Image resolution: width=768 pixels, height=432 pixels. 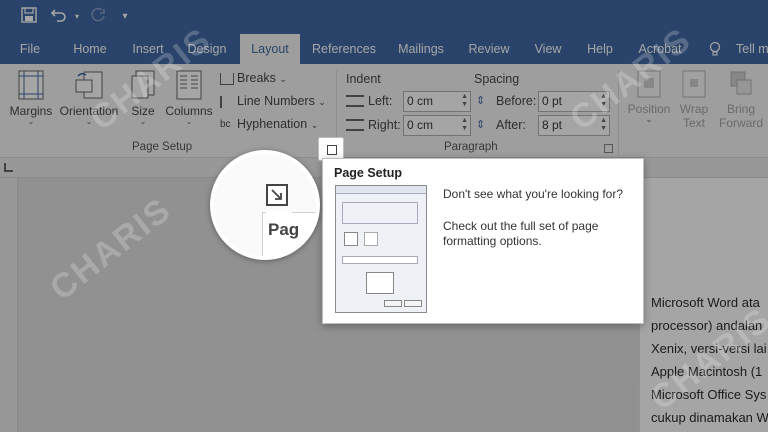 What do you see at coordinates (552, 101) in the screenshot?
I see `spacing-before-value: 0 pt` at bounding box center [552, 101].